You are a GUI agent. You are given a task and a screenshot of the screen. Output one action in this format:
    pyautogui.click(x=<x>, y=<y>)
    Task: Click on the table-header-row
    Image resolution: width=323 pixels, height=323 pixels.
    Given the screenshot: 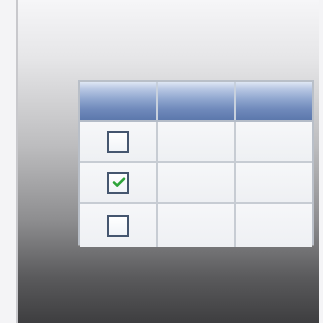 What is the action you would take?
    pyautogui.click(x=196, y=102)
    